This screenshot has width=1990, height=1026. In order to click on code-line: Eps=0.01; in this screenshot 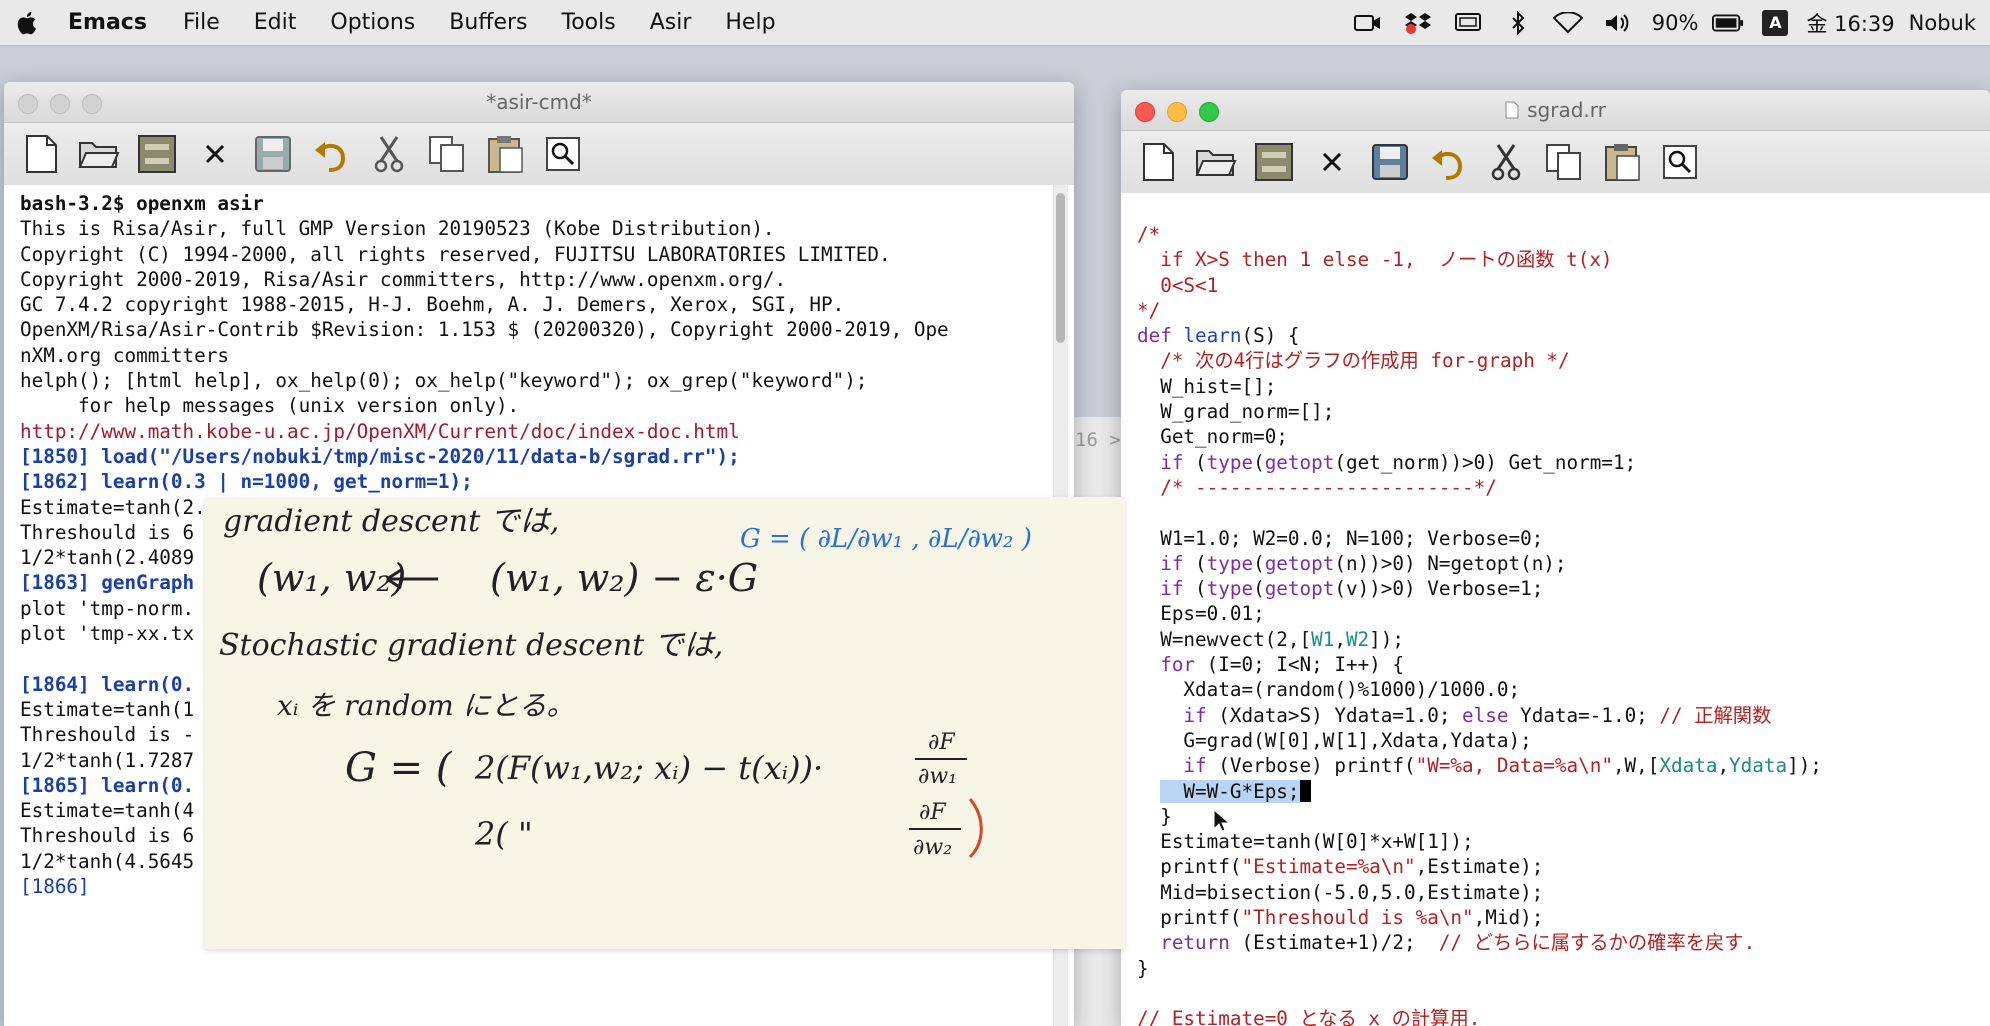, I will do `click(1201, 614)`.